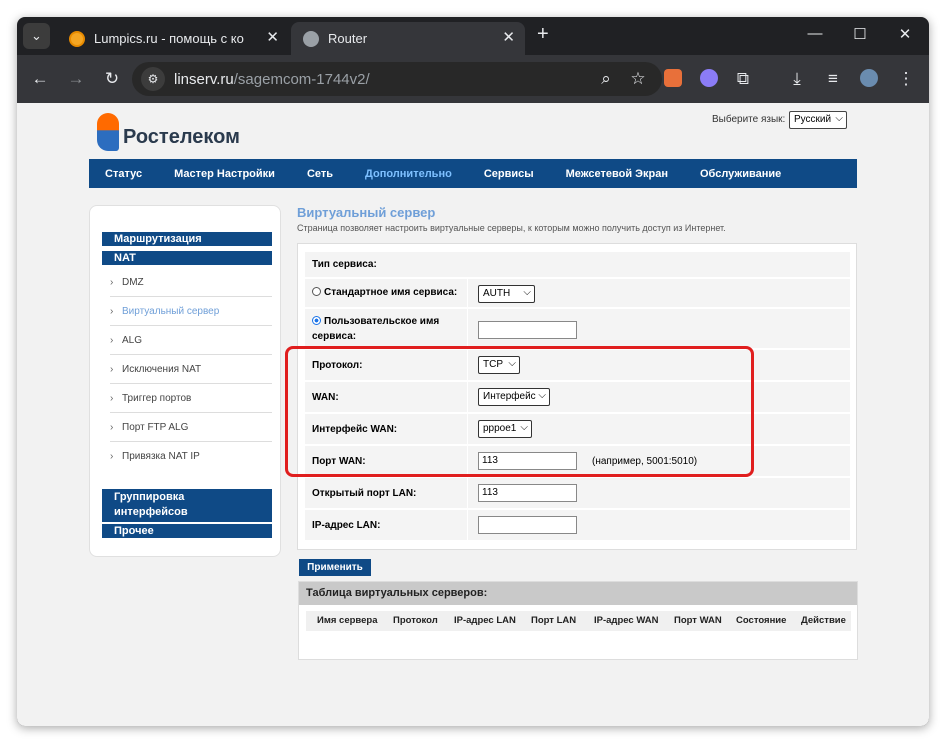 This screenshot has width=946, height=743. What do you see at coordinates (384, 292) in the screenshot?
I see `standard-name-label: Стандартное имя сервиса:` at bounding box center [384, 292].